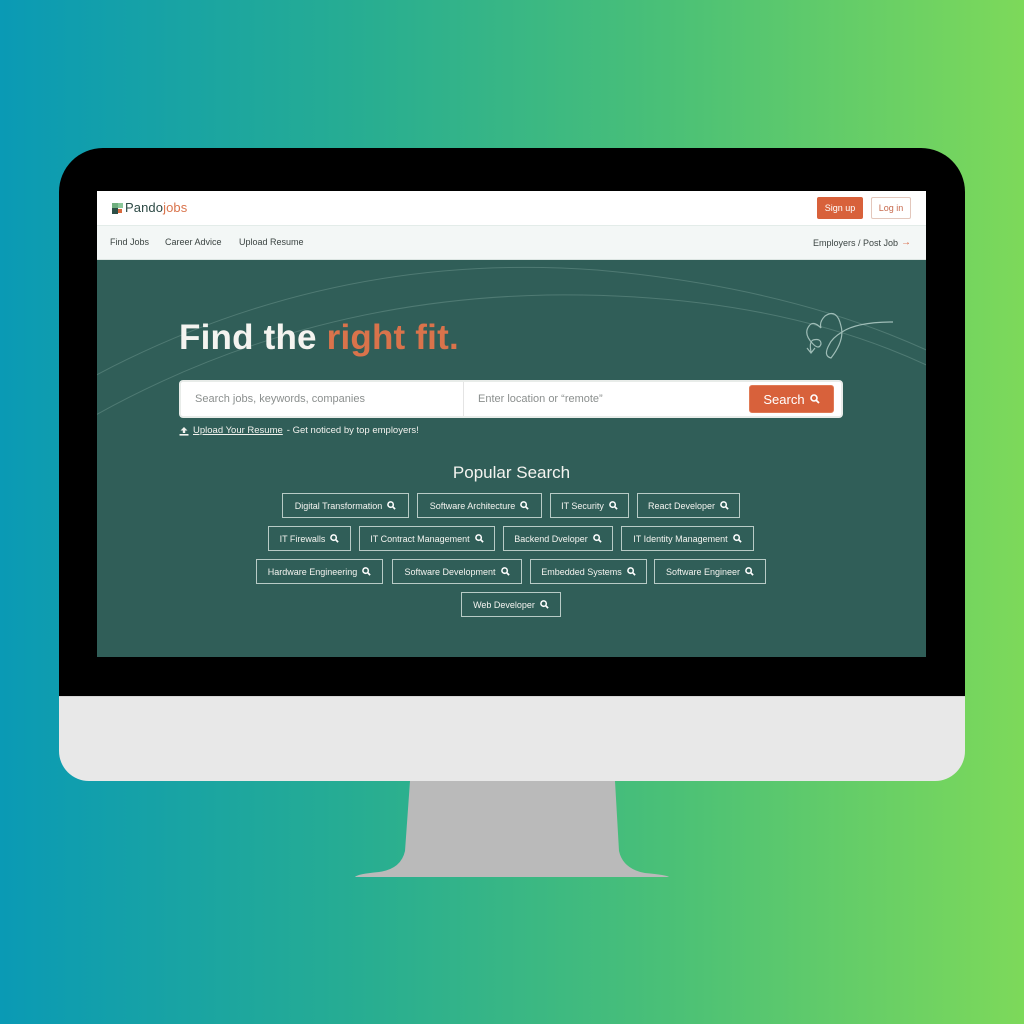 The width and height of the screenshot is (1024, 1024). I want to click on monitor-chin, so click(512, 738).